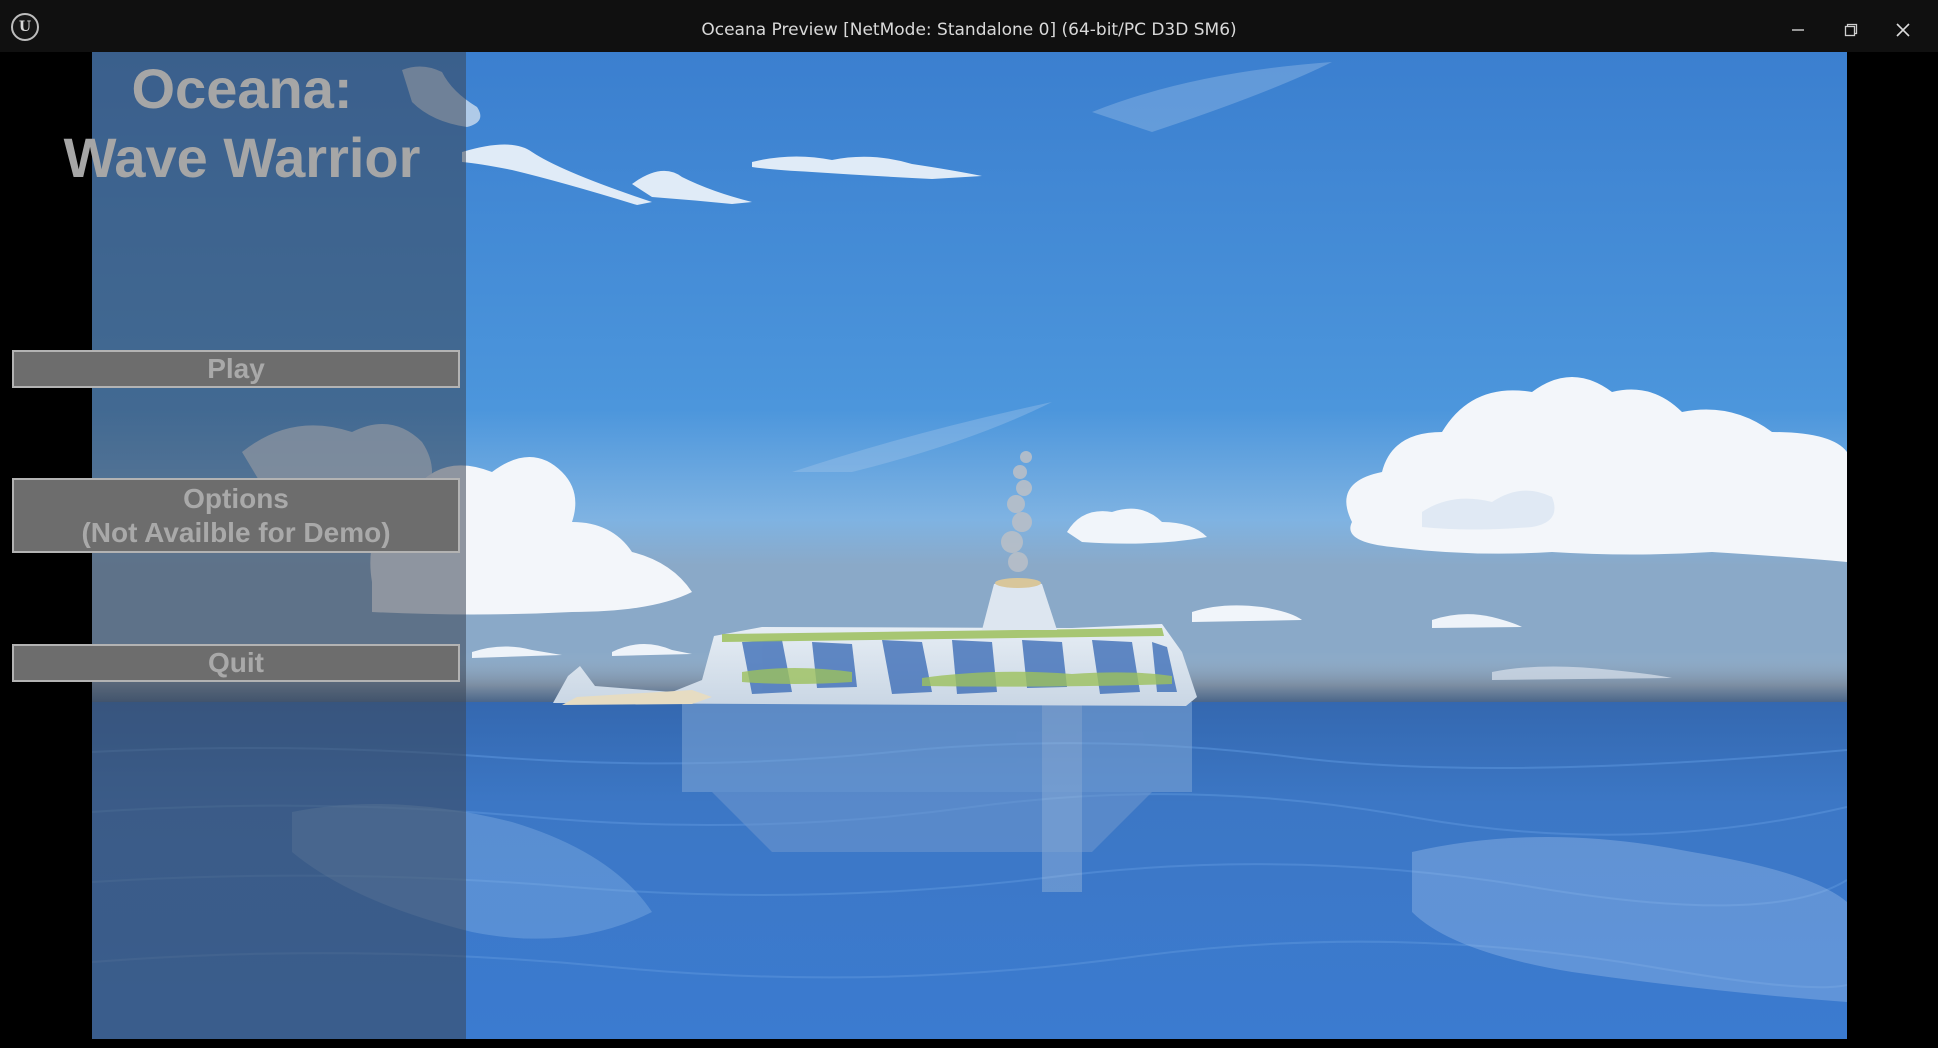 Image resolution: width=1938 pixels, height=1048 pixels. I want to click on minimize-icon, so click(1798, 30).